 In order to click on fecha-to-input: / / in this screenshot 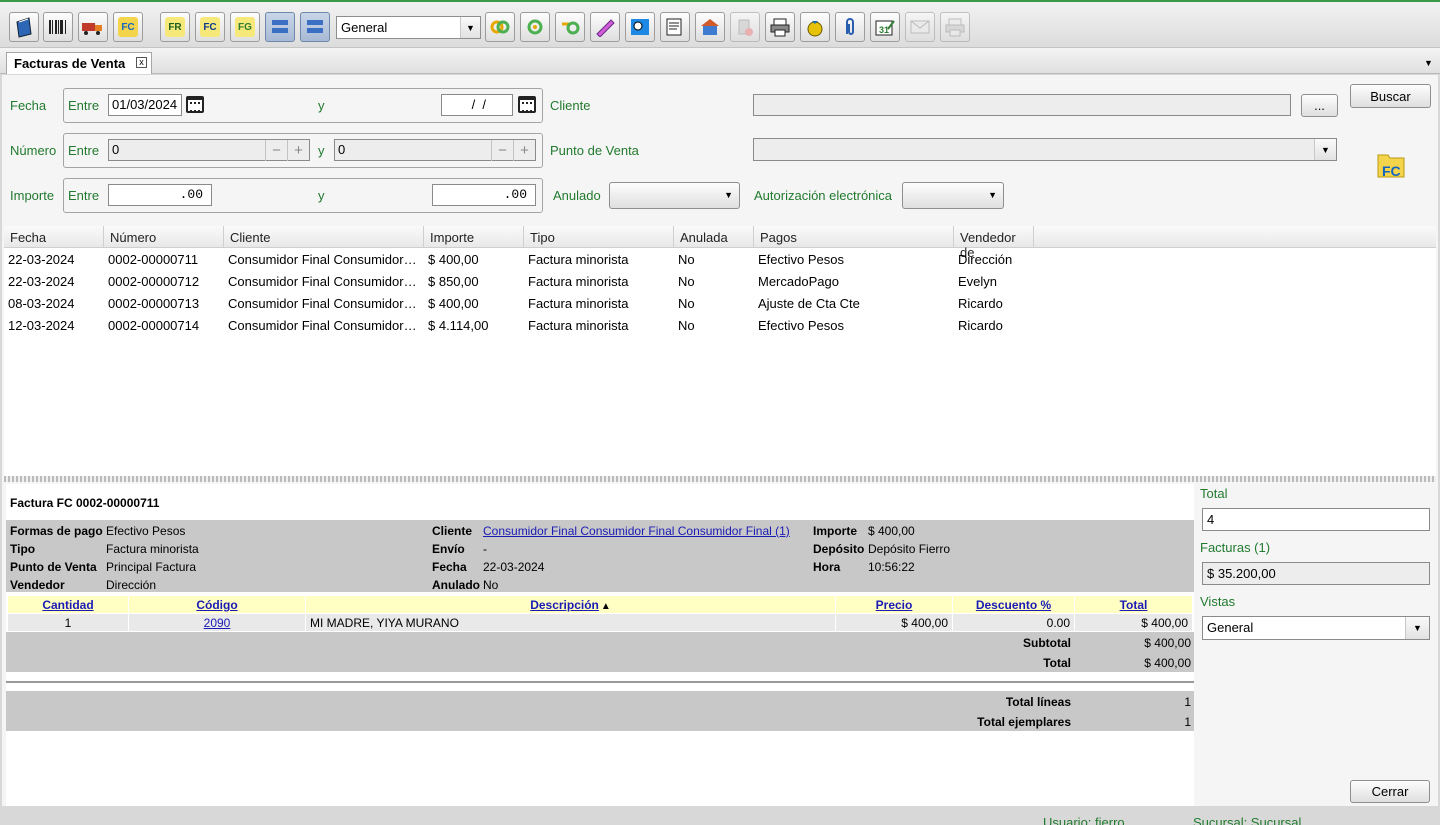, I will do `click(477, 105)`.